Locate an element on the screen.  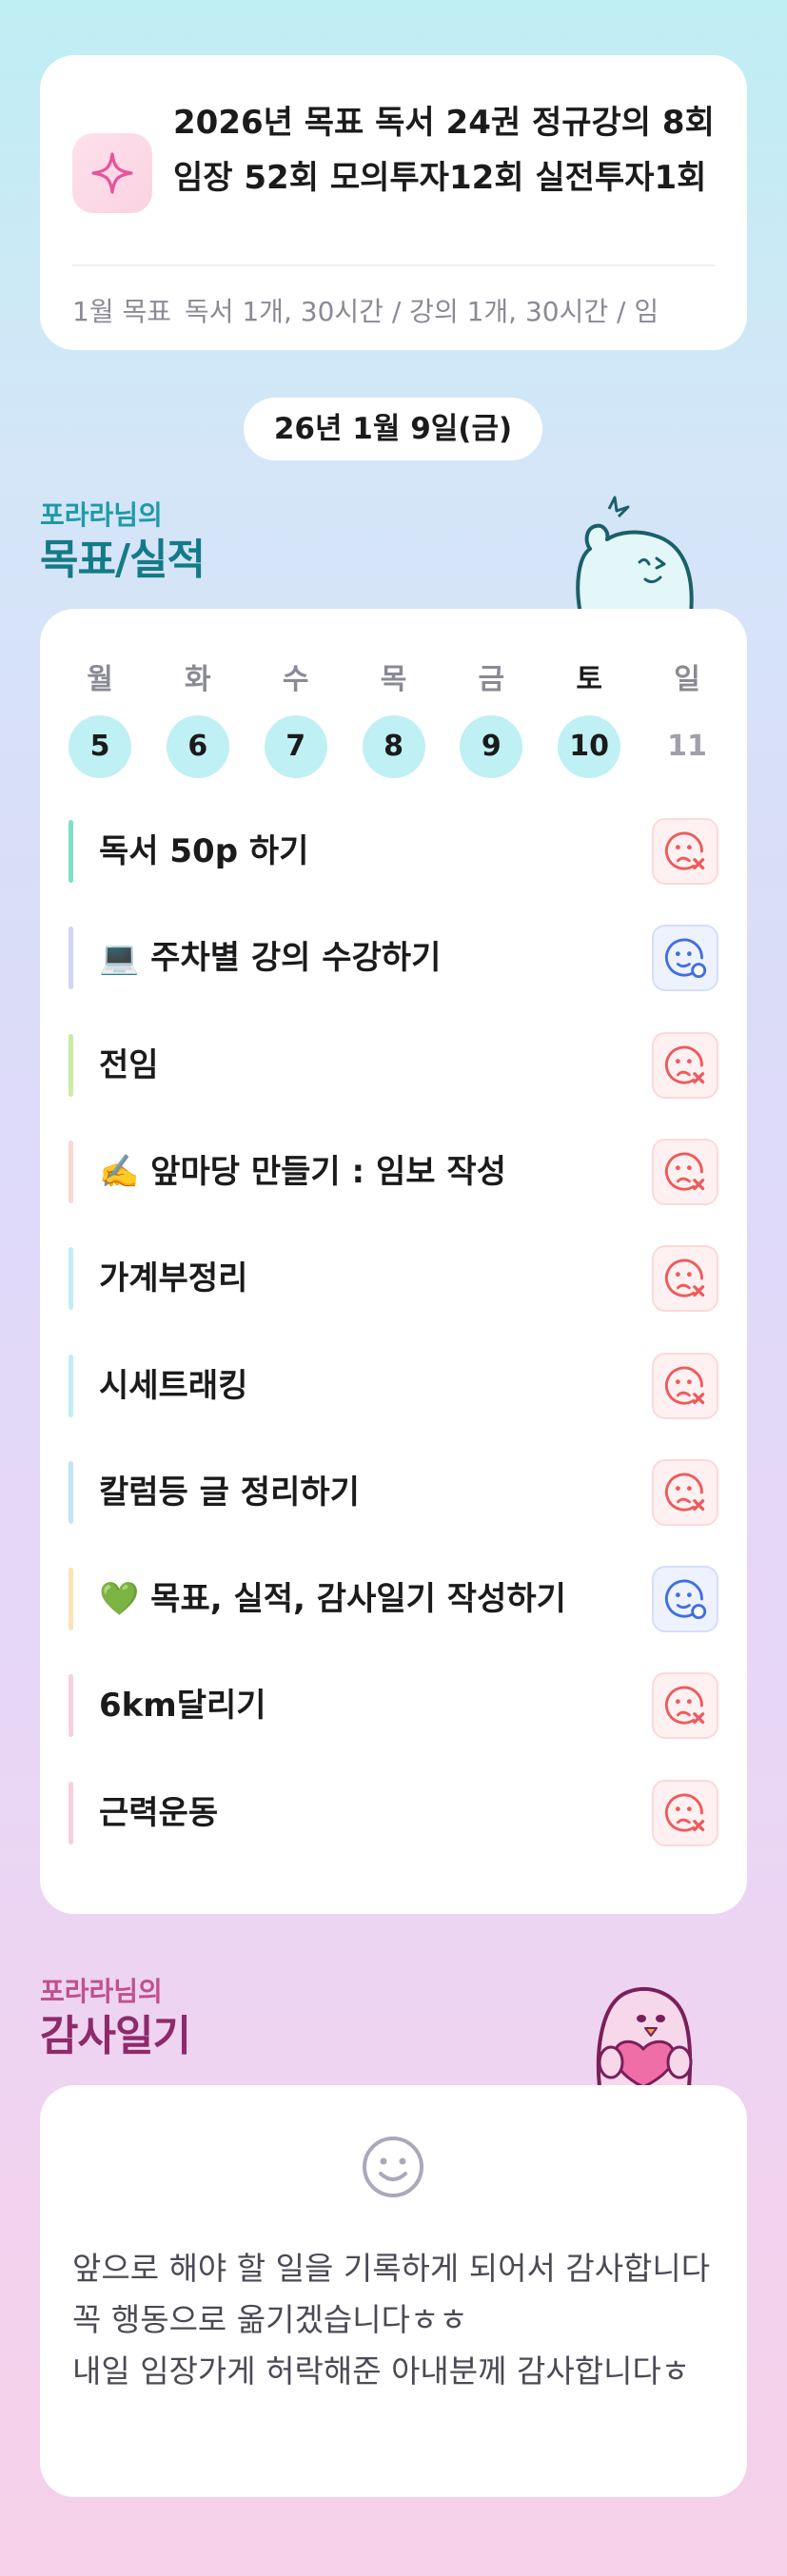
day-7: 수7 is located at coordinates (295, 717).